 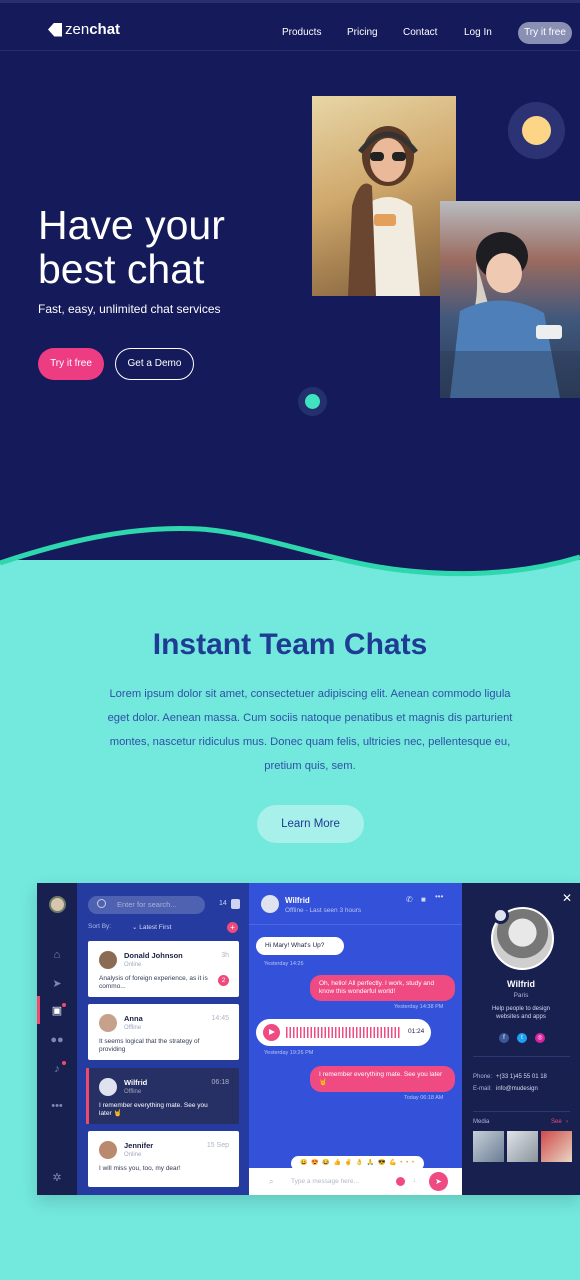 What do you see at coordinates (105, 29) in the screenshot?
I see `logo-text-bold: chat` at bounding box center [105, 29].